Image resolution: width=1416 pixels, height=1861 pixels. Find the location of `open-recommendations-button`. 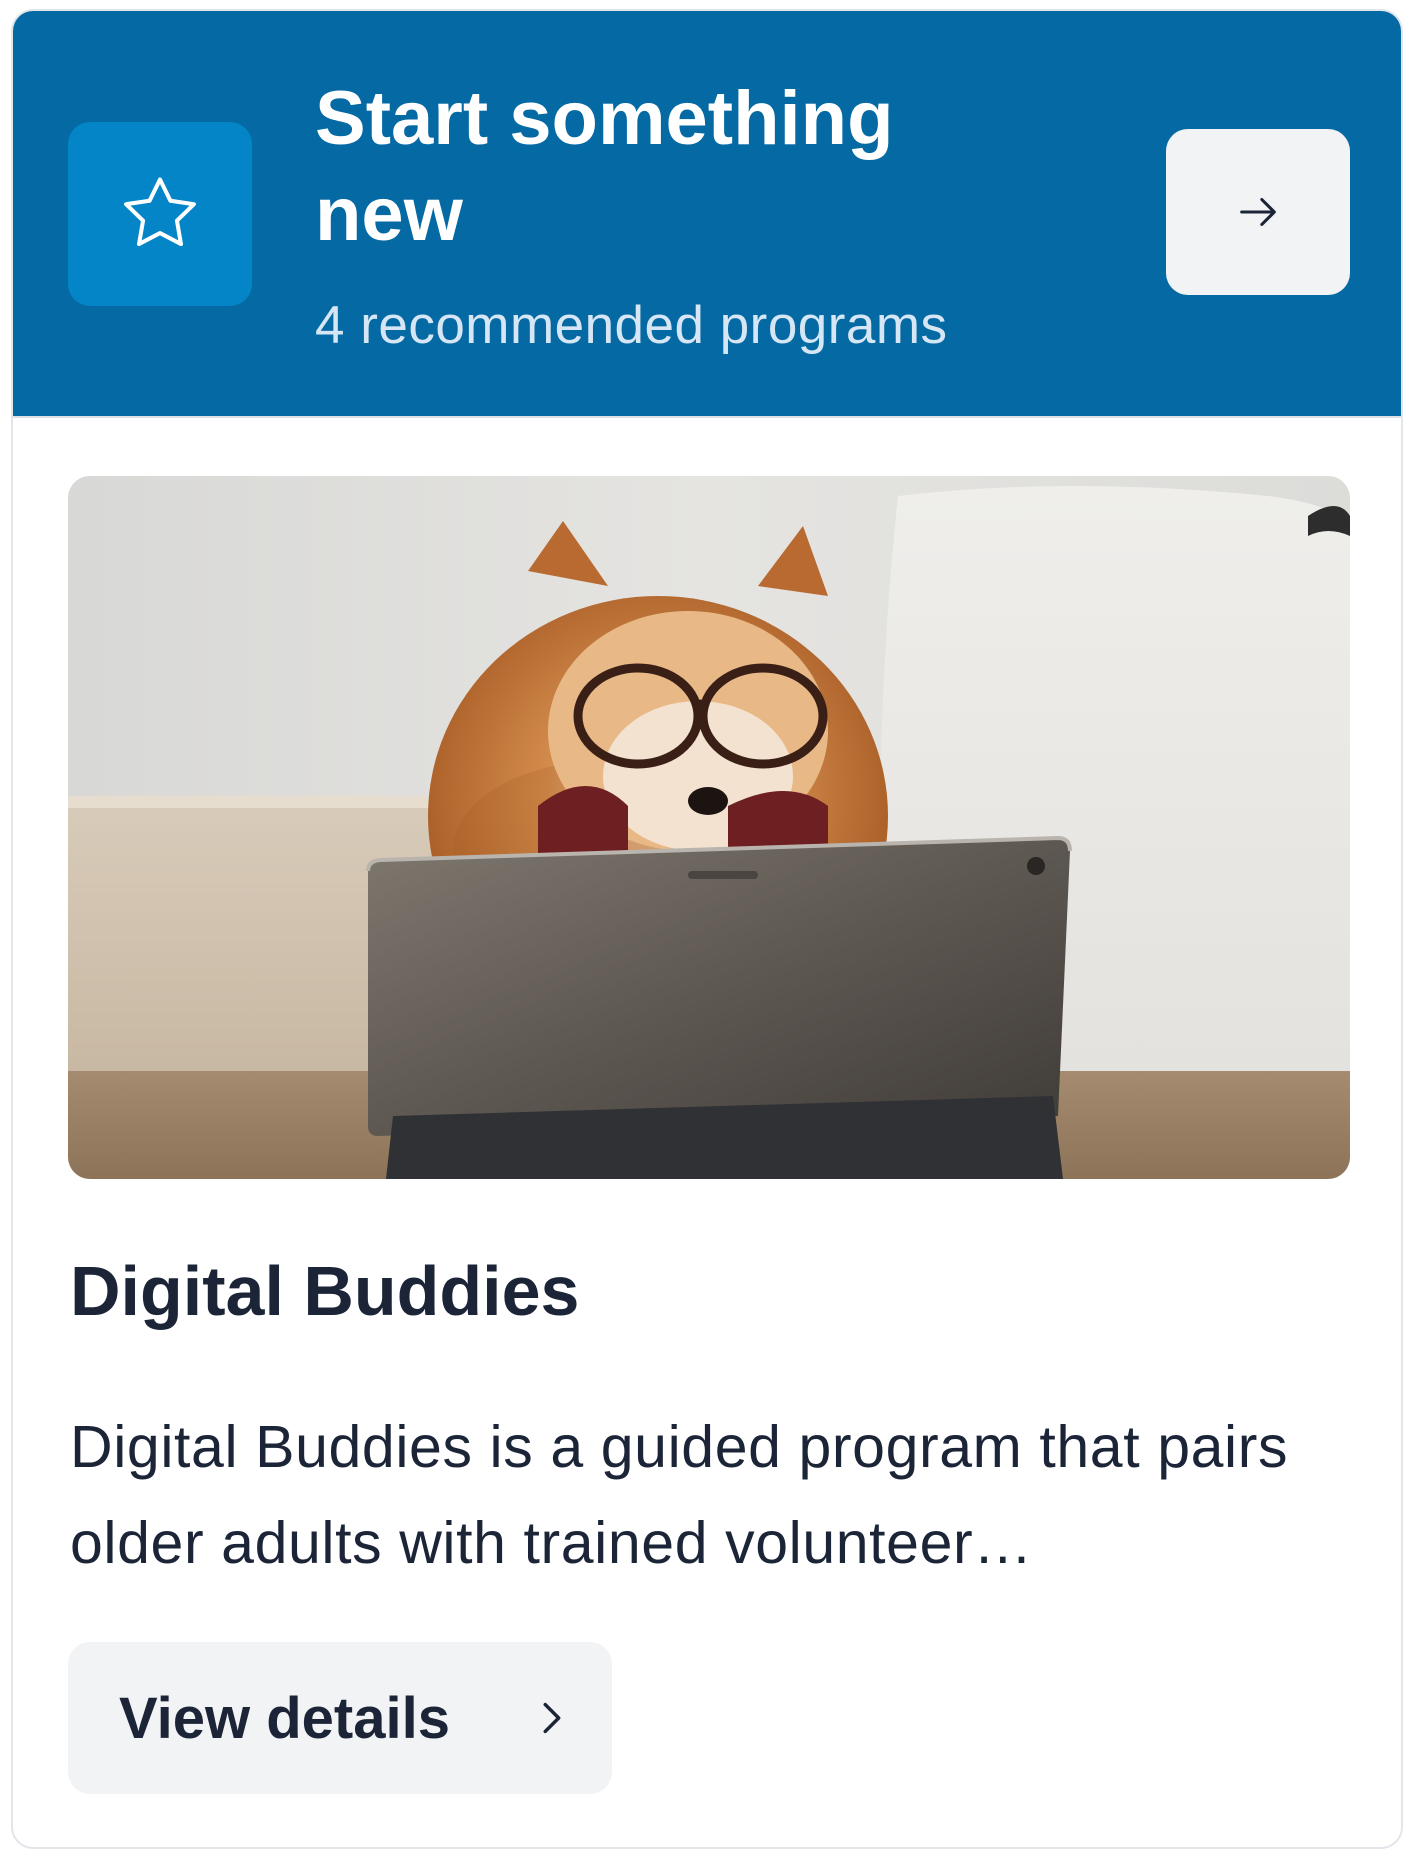

open-recommendations-button is located at coordinates (1258, 212).